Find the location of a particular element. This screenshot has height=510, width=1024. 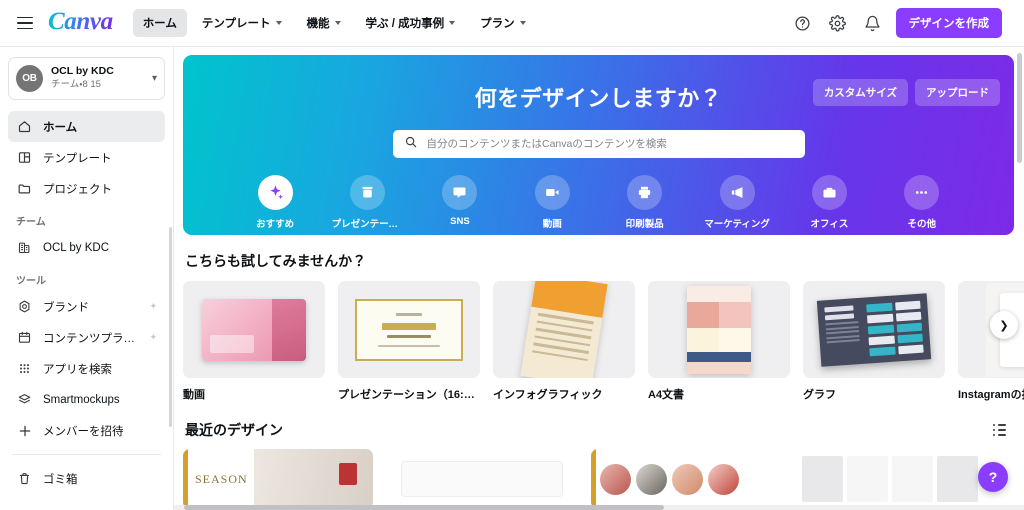

sidebar-item-brand: ブランド ✦ is located at coordinates (86, 306).